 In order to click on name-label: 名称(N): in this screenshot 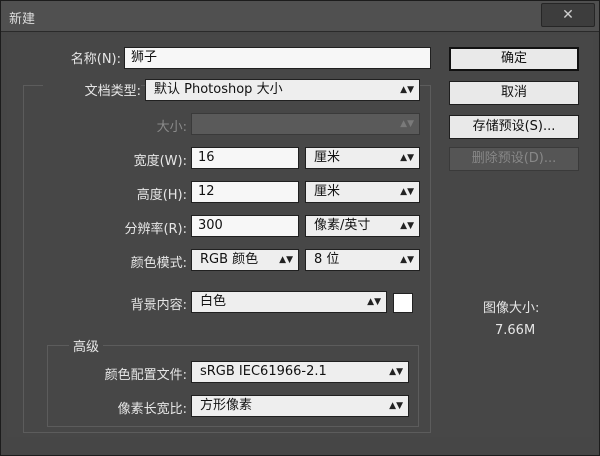, I will do `click(95, 59)`.